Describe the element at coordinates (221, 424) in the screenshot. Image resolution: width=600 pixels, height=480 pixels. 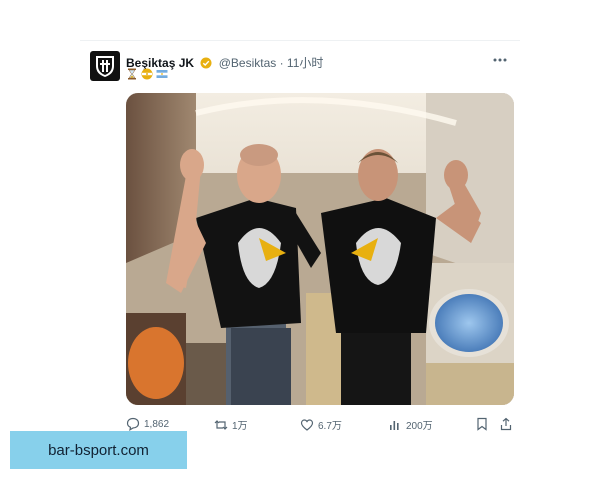
I see `retweet-icon` at that location.